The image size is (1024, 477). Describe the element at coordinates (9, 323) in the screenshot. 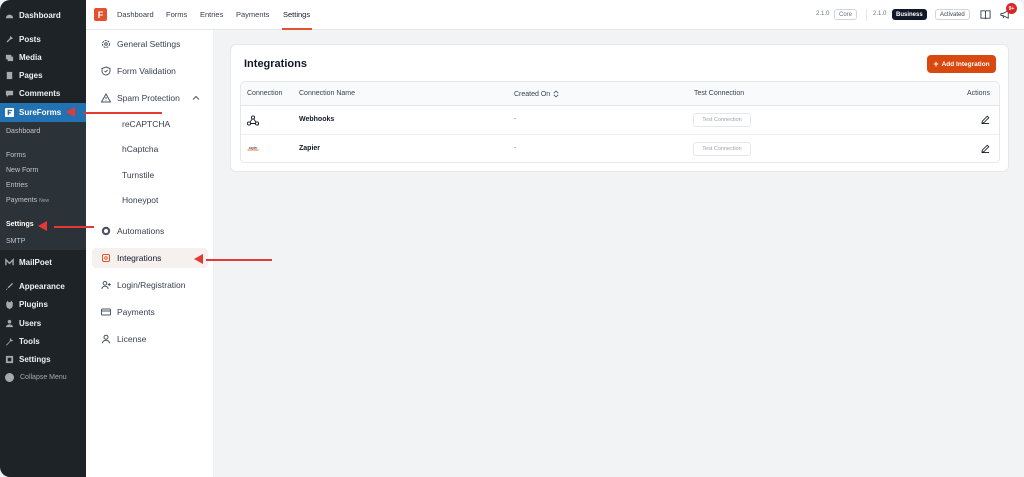

I see `users-icon` at that location.